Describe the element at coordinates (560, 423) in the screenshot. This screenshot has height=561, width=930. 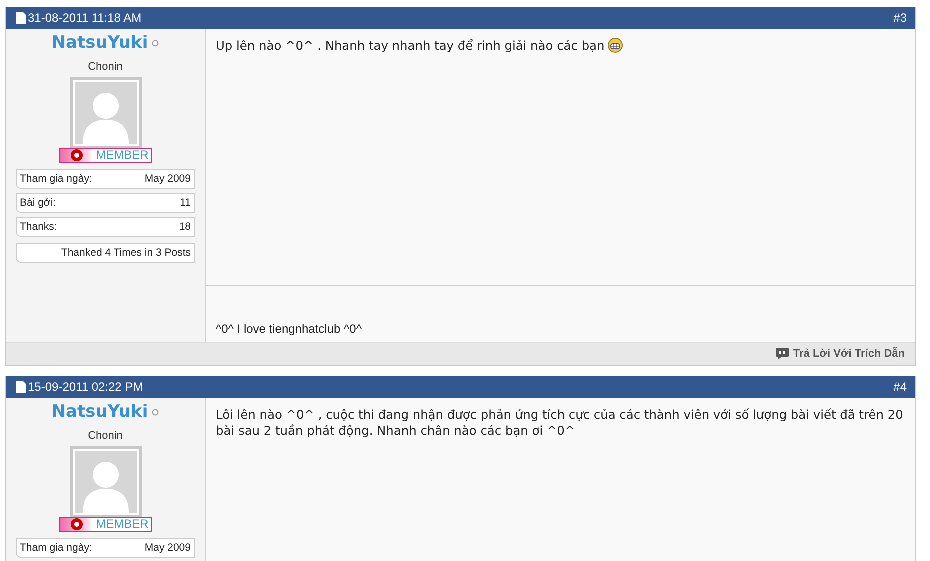
I see `post-message: Lôi lên nào ^0^ , cuộc thi đang nhận được phản ứng tích cực của các thành viên với số lượng bài viết đã trên 20 bài sau 2 tuần phát động. Nhanh chân nào các bạn ơi ^0^` at that location.